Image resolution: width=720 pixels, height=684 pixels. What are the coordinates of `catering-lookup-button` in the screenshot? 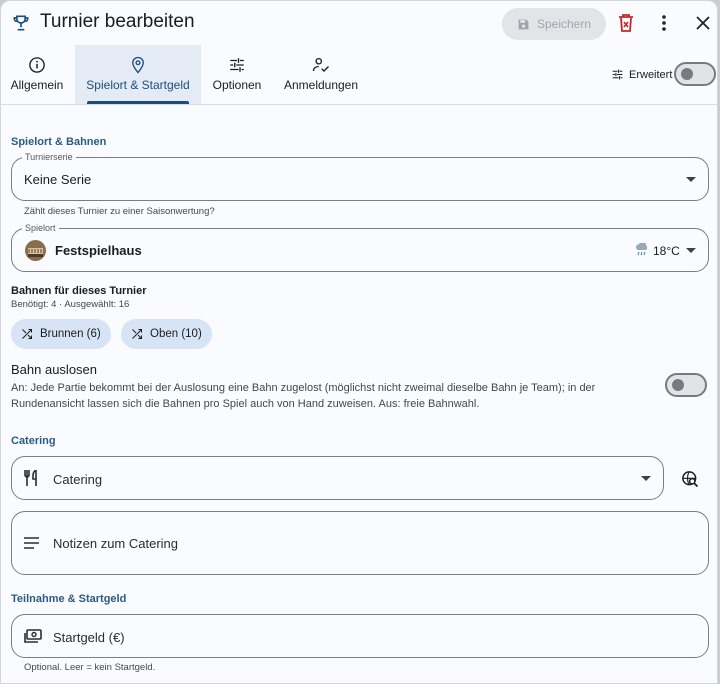 It's located at (690, 479).